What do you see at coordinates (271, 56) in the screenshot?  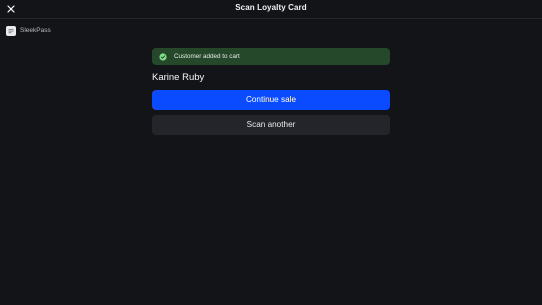 I see `success-toast: Customer added to cart` at bounding box center [271, 56].